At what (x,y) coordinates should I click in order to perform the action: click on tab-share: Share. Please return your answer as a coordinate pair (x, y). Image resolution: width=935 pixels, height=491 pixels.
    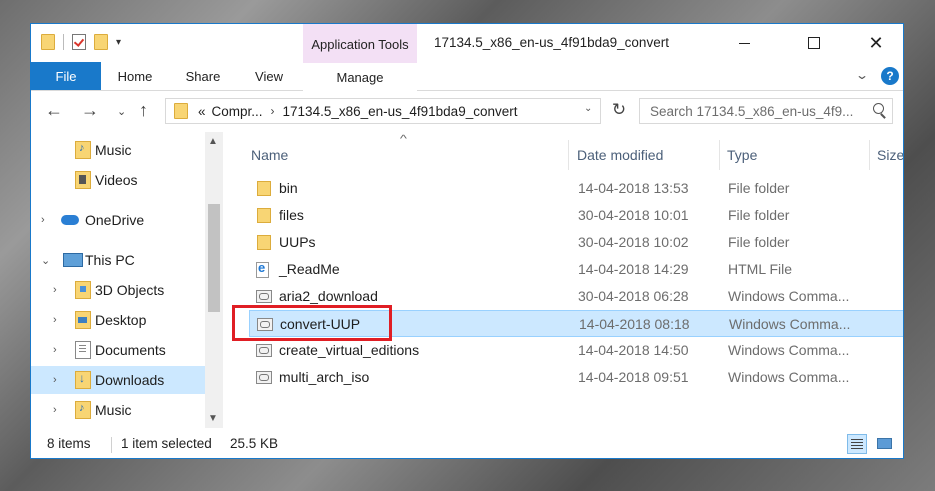
    Looking at the image, I should click on (203, 76).